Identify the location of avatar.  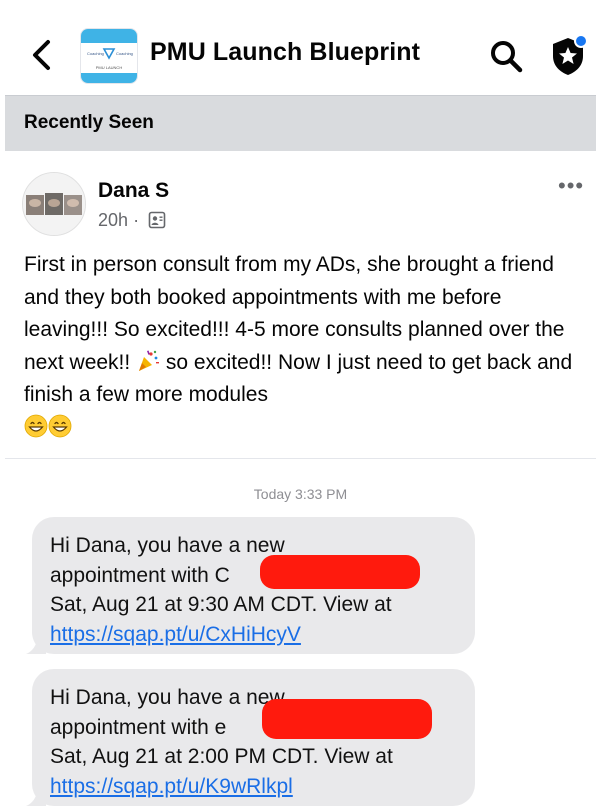
(54, 204).